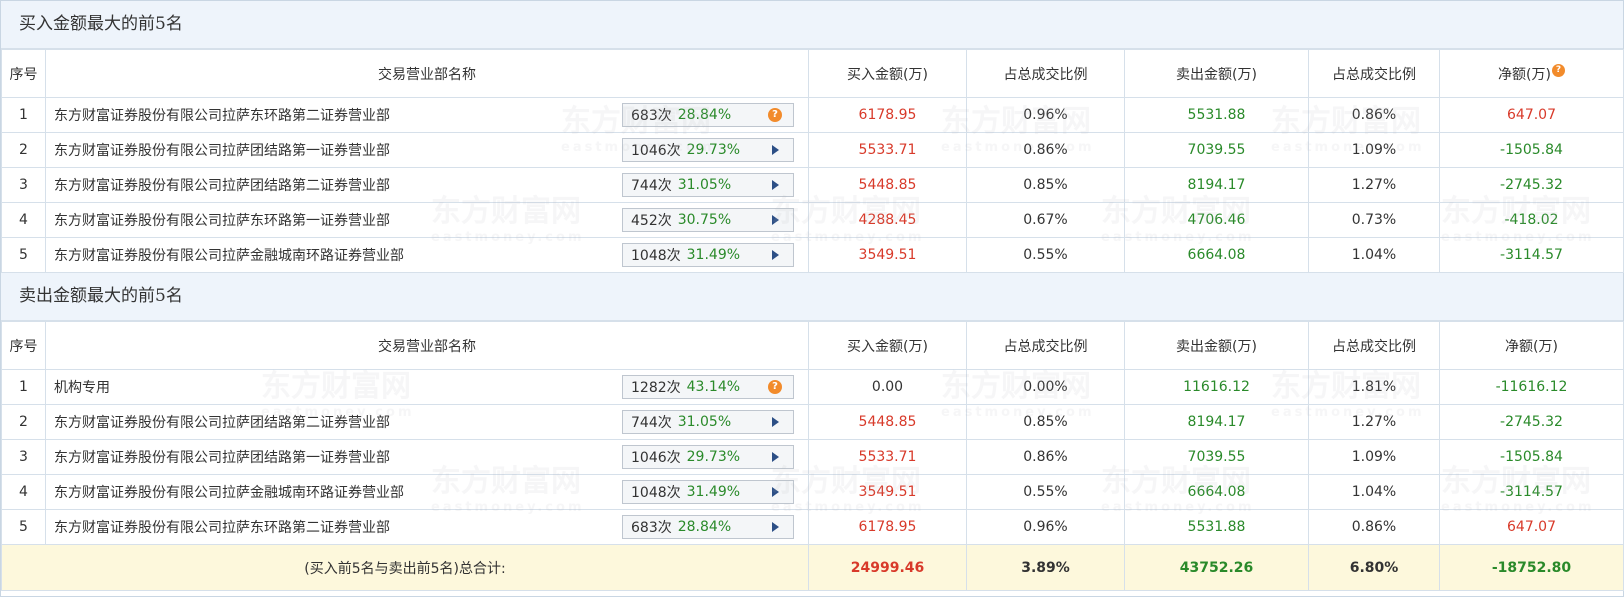 The width and height of the screenshot is (1624, 597). What do you see at coordinates (1531, 220) in the screenshot?
I see `net-amount: -418.02` at bounding box center [1531, 220].